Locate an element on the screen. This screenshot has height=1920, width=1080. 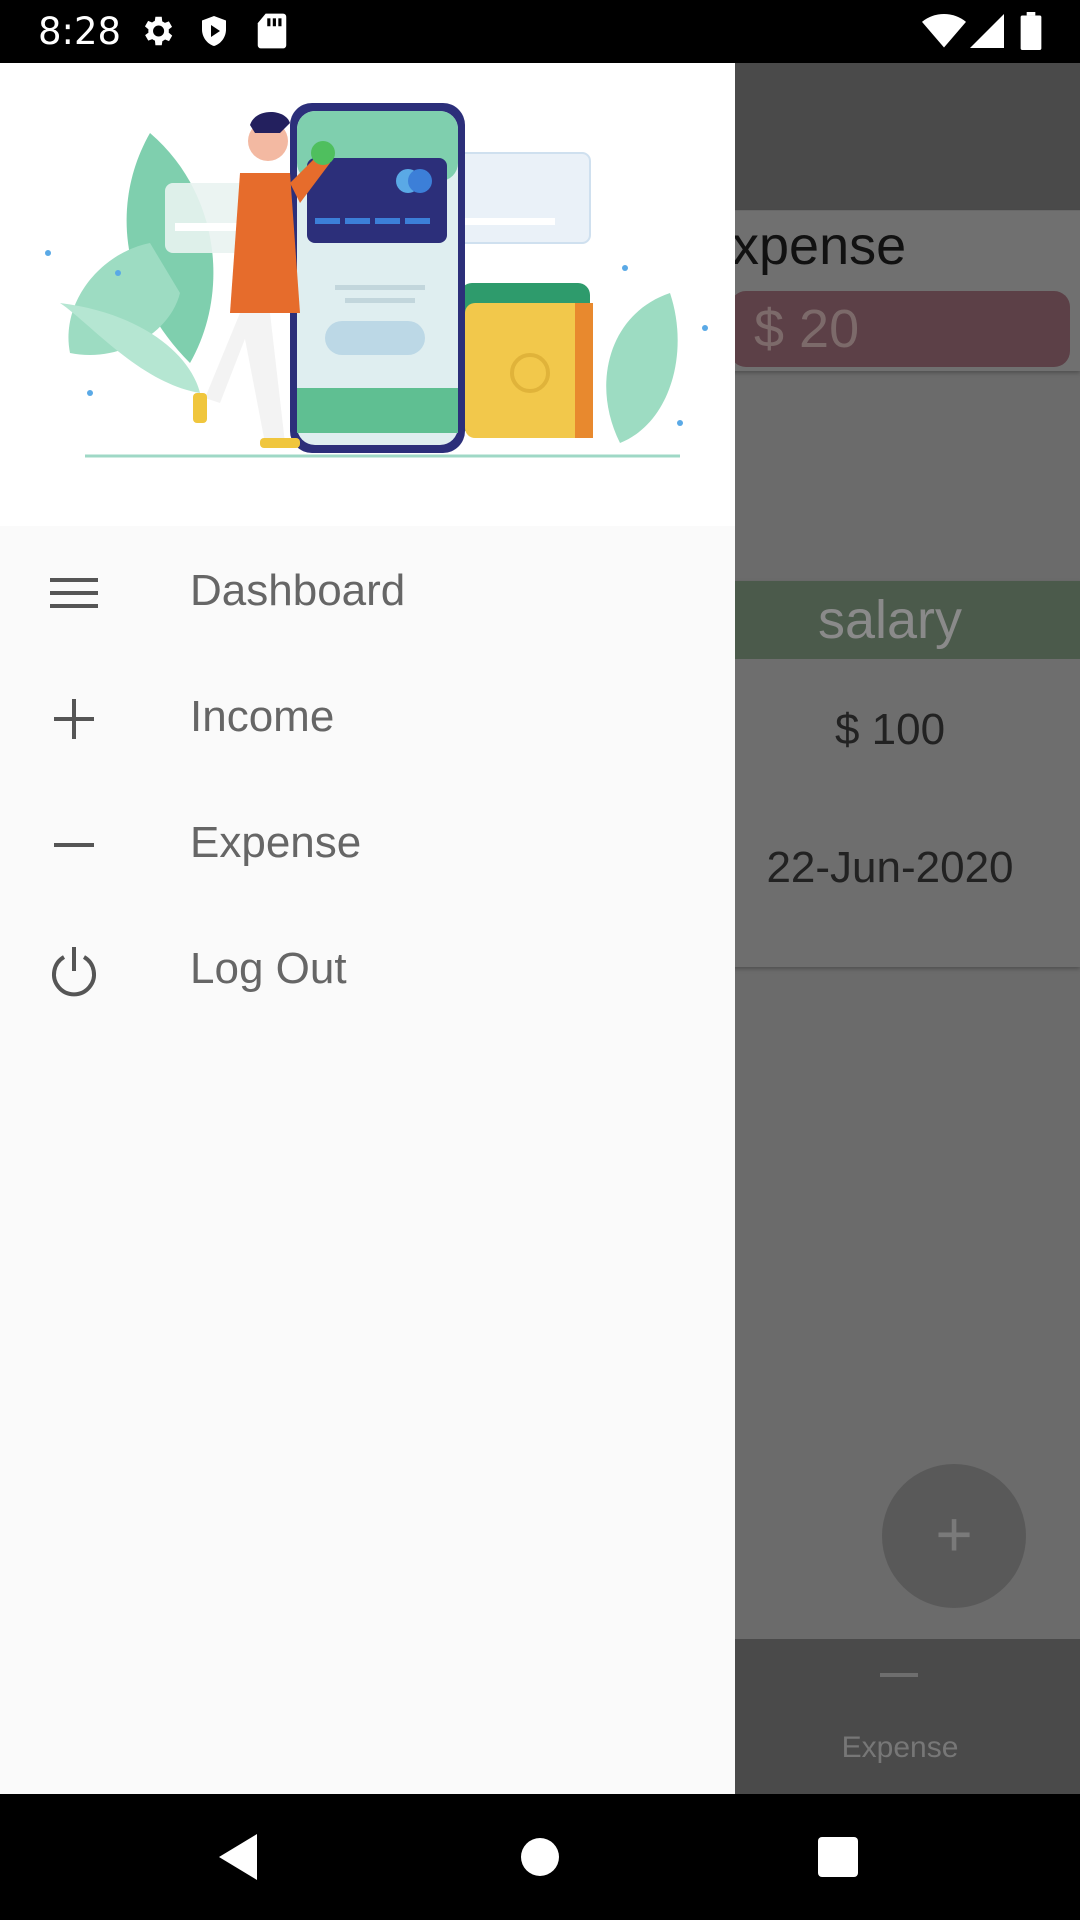
menu-label-logout: Log Out is located at coordinates (268, 968).